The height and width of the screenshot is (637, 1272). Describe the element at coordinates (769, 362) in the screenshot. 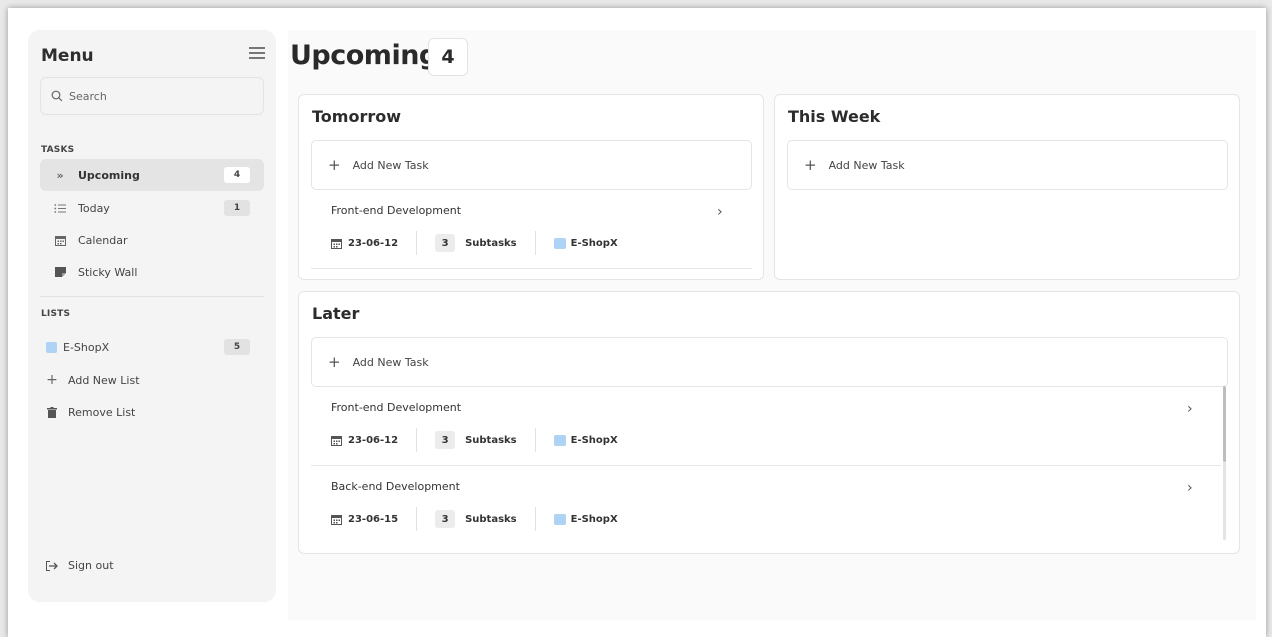

I see `later-add-task-button: + Add New Task` at that location.